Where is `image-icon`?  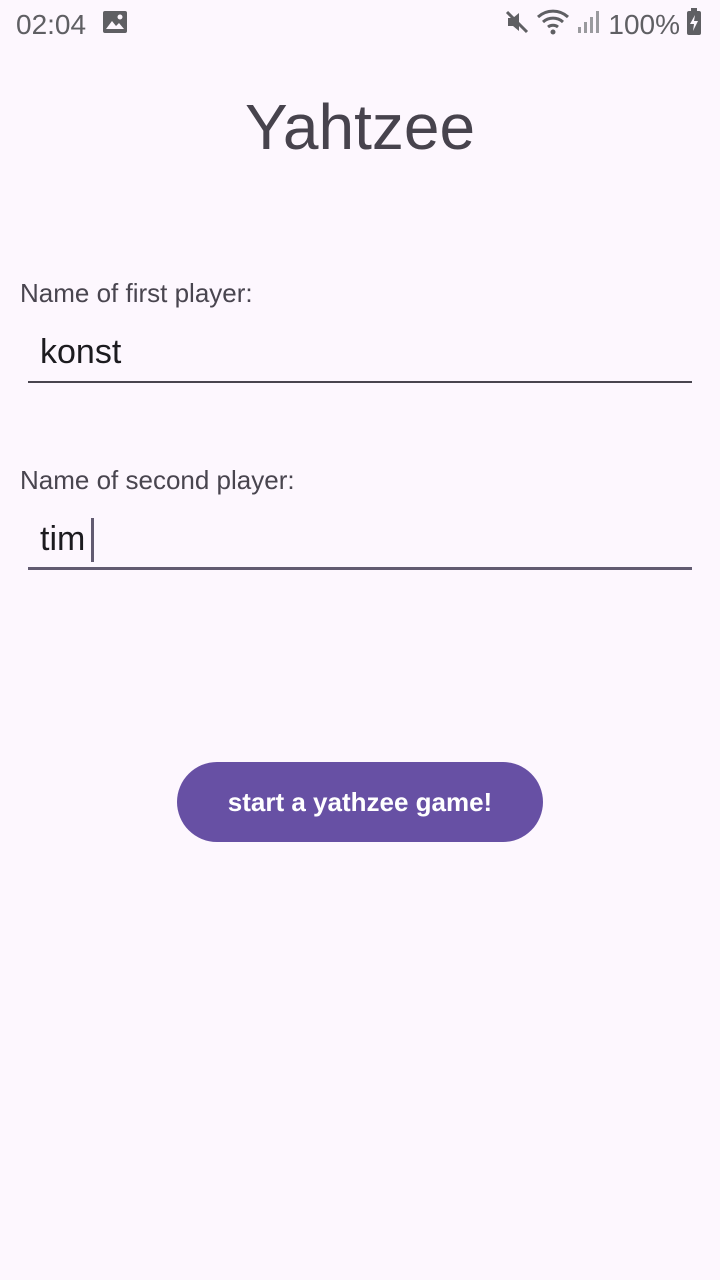
image-icon is located at coordinates (115, 25).